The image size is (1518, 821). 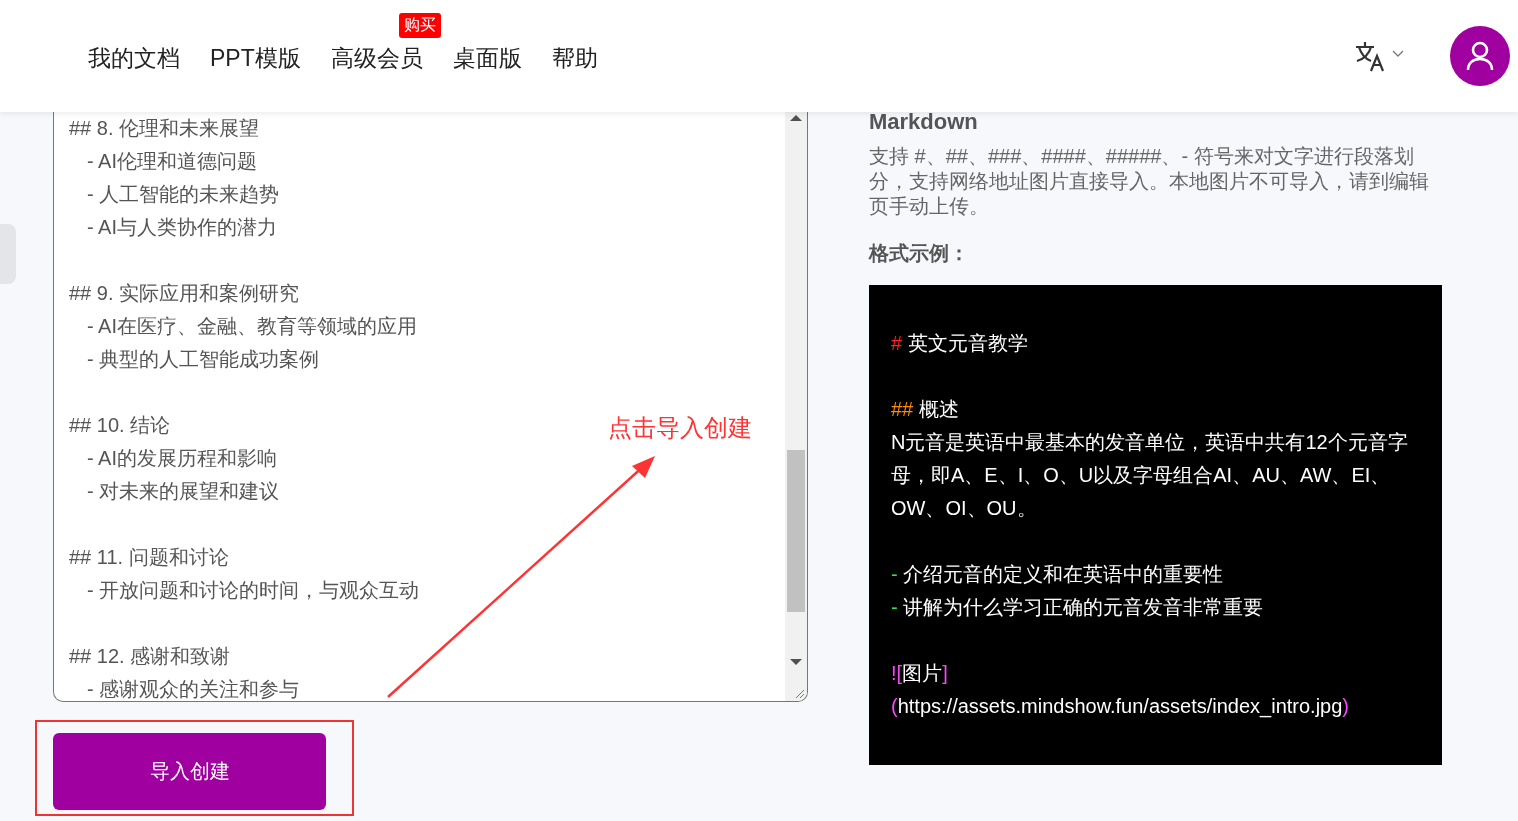 I want to click on badge: 购买, so click(x=419, y=25).